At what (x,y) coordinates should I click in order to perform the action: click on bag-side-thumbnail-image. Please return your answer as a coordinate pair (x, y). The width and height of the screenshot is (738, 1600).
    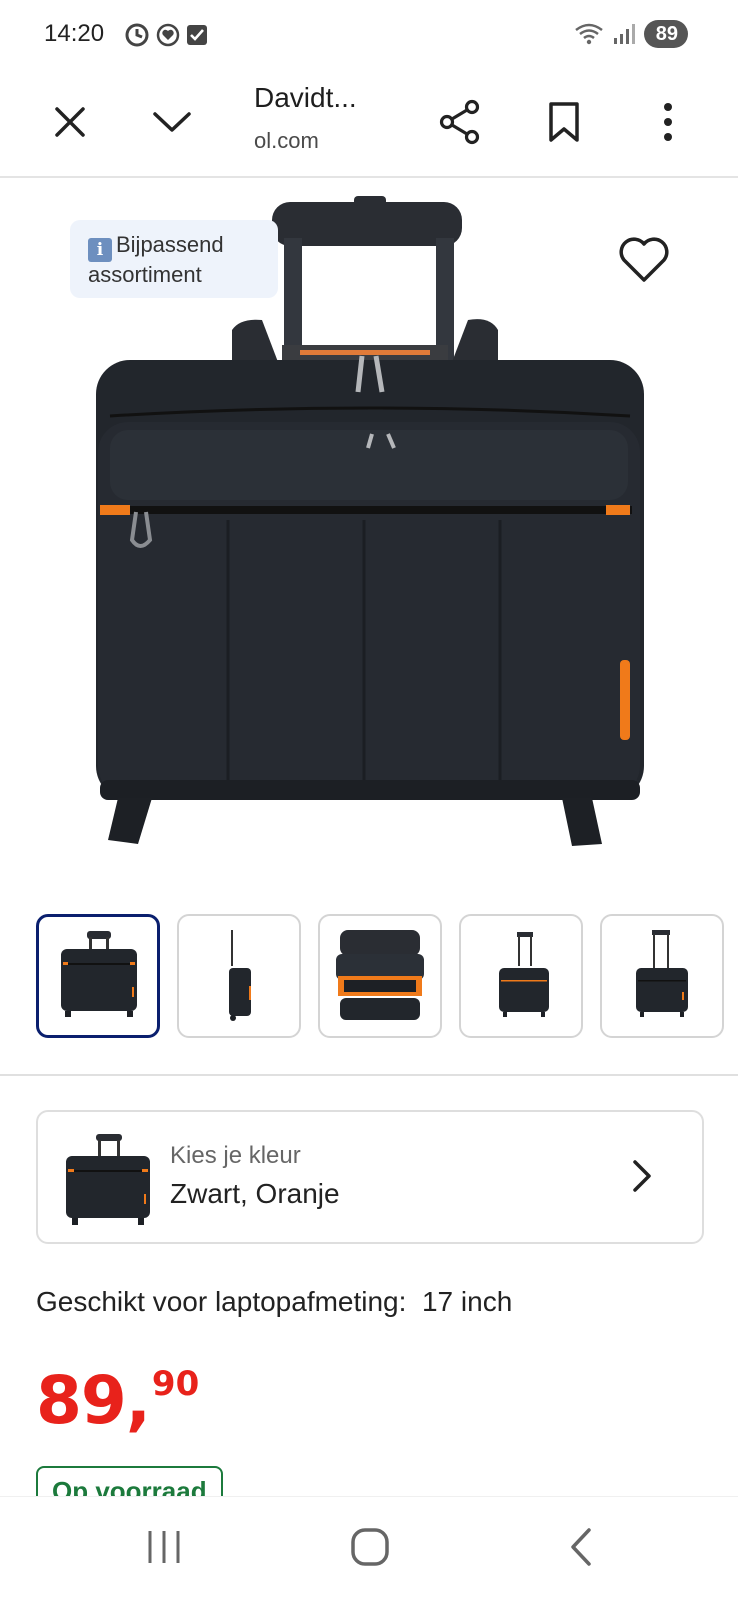
    Looking at the image, I should click on (240, 975).